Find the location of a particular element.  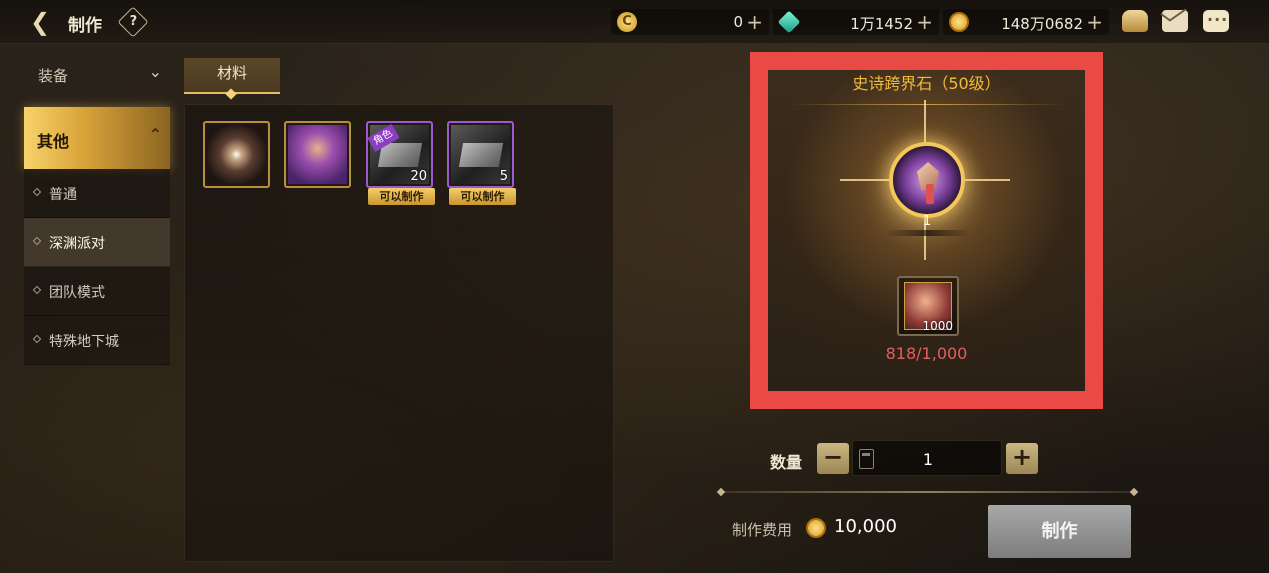

tab-materials: 材料 is located at coordinates (232, 79).